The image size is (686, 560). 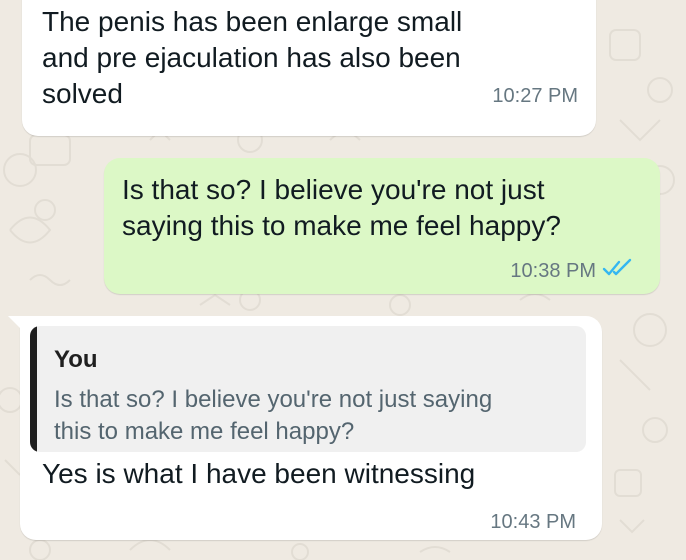 I want to click on message-time: 10:27 PM, so click(x=535, y=96).